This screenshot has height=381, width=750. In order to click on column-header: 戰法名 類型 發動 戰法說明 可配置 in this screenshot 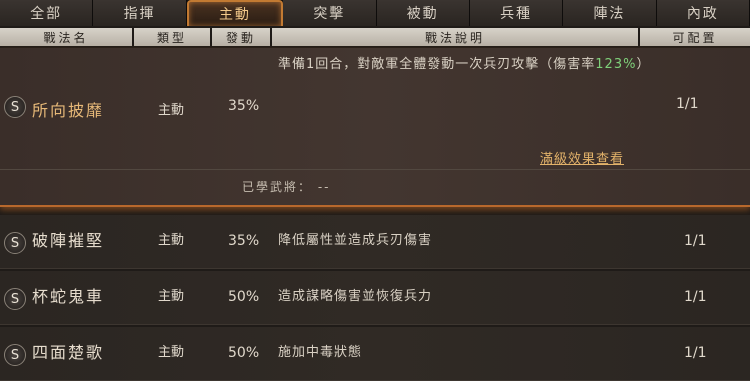, I will do `click(375, 37)`.